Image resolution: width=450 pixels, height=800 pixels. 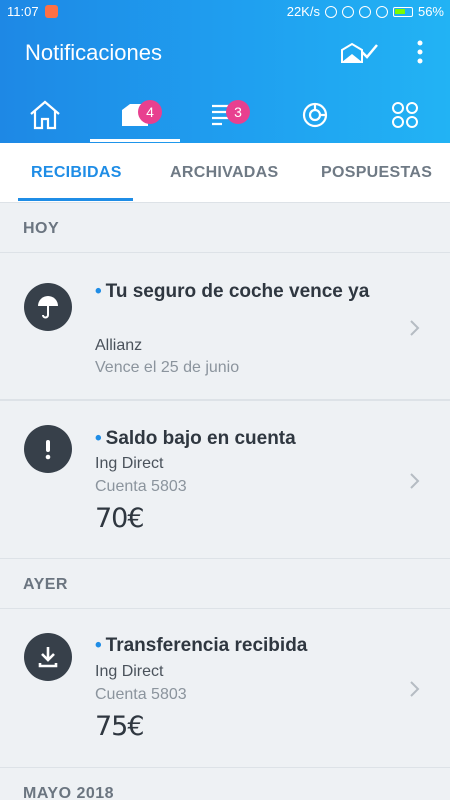 I want to click on tab-analysis, so click(x=315, y=114).